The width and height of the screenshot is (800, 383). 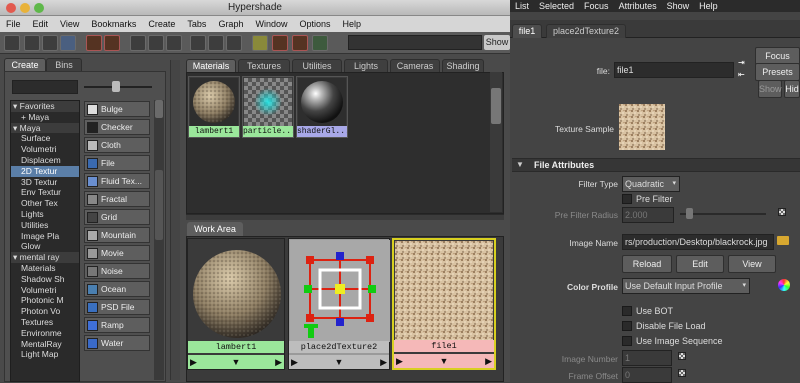 What do you see at coordinates (113, 24) in the screenshot?
I see `menu-item: Bookmarks` at bounding box center [113, 24].